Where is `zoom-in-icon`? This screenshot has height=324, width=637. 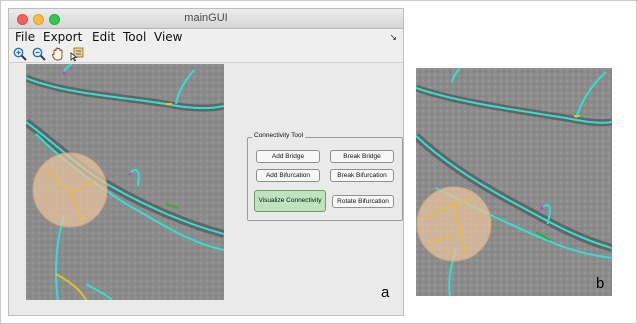
zoom-in-icon is located at coordinates (20, 54).